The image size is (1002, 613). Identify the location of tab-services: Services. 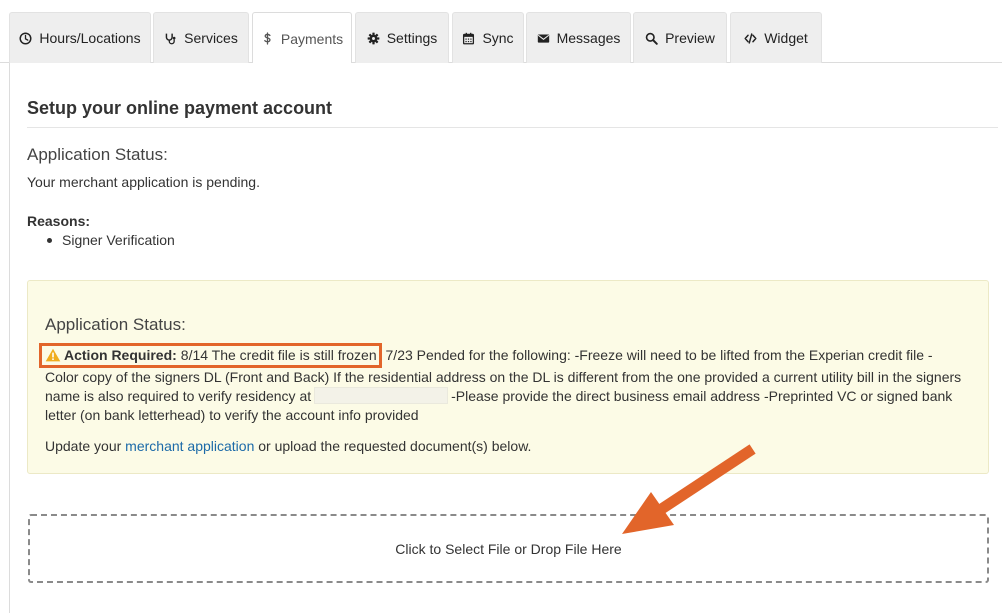
(201, 37).